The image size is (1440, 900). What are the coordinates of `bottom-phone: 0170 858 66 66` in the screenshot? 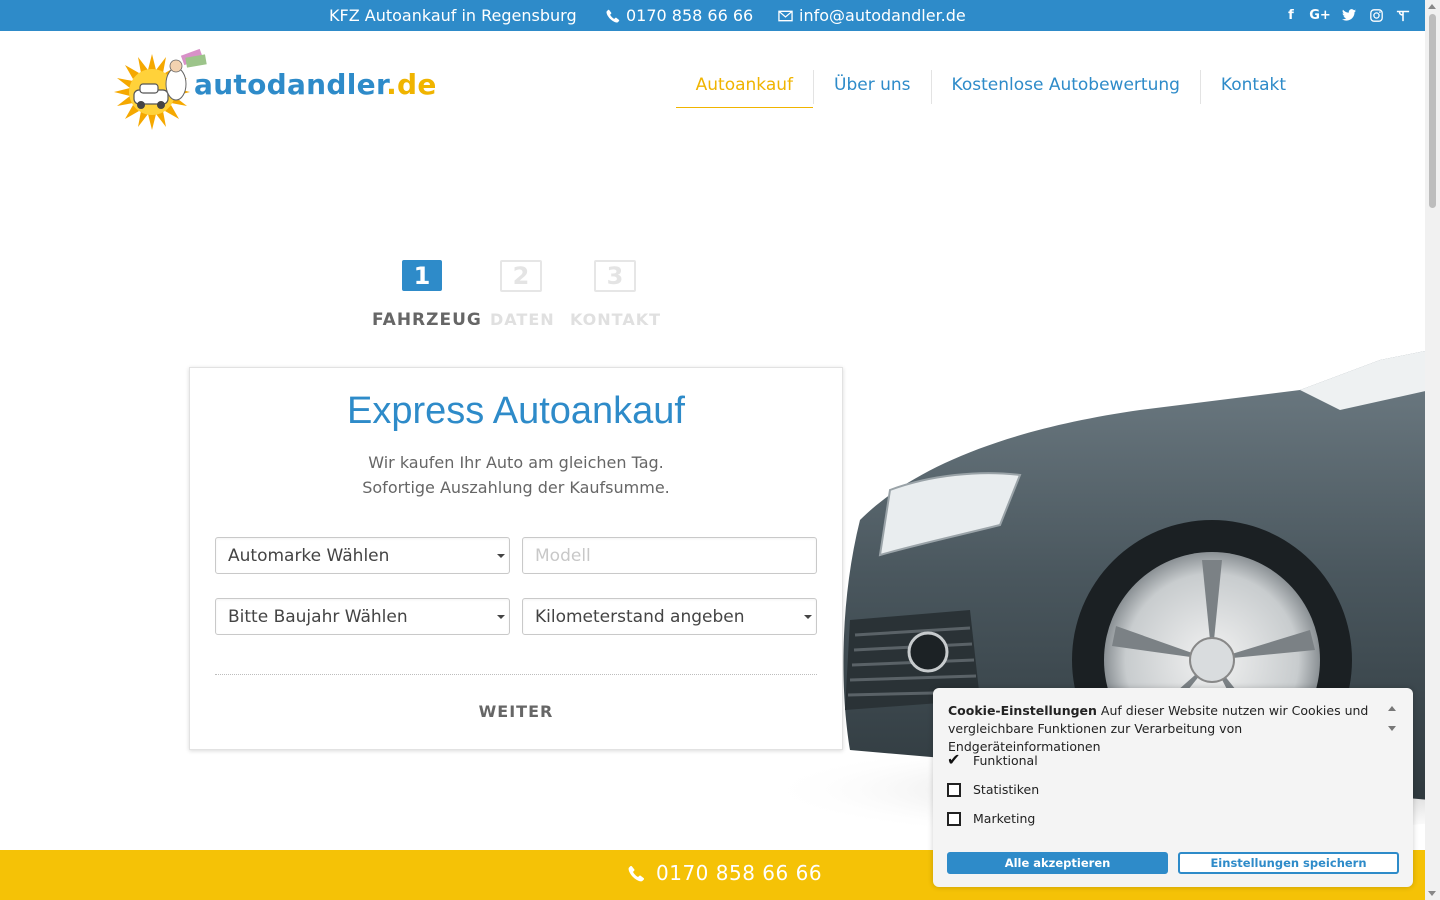 It's located at (725, 873).